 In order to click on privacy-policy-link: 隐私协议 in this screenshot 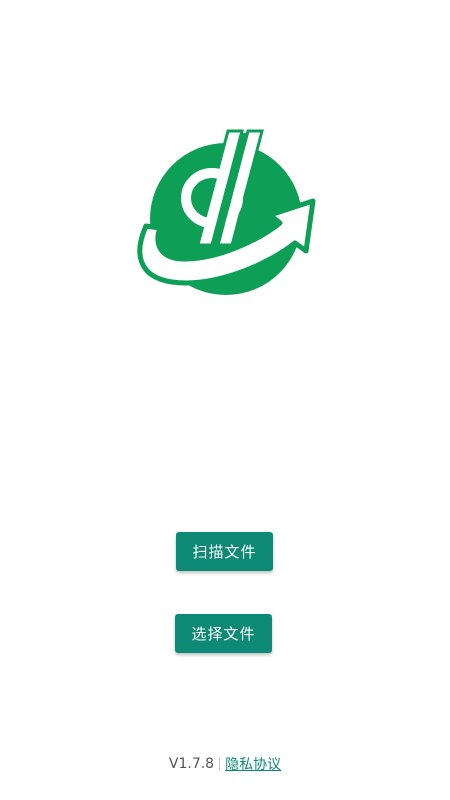, I will do `click(253, 764)`.